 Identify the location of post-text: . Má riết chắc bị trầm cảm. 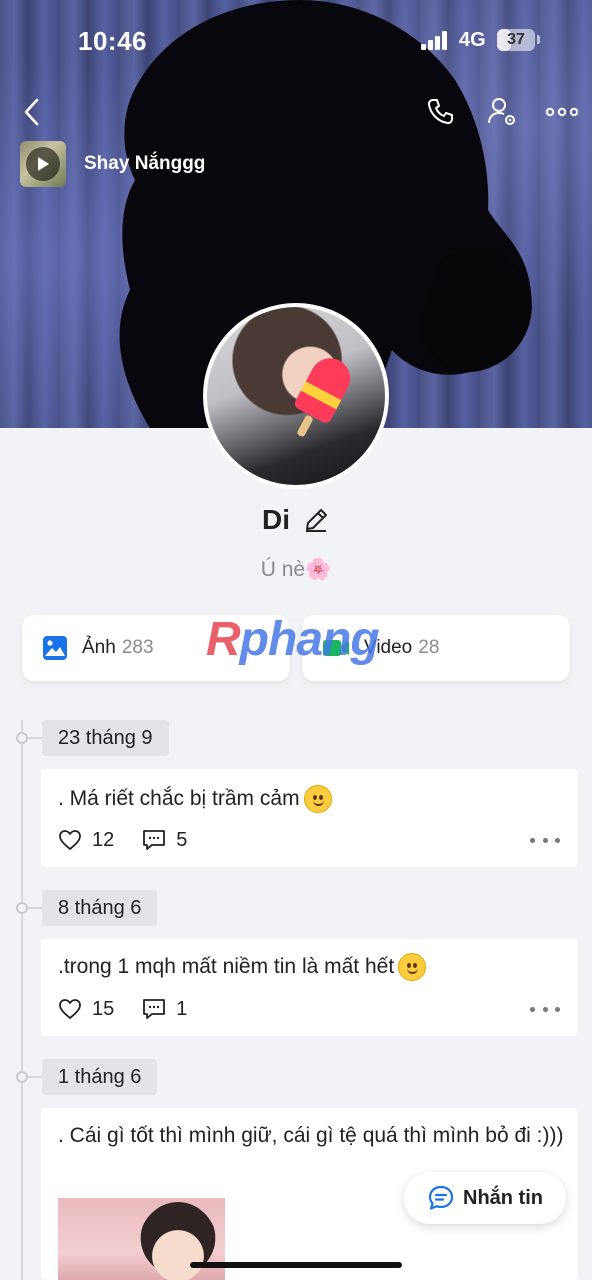
(195, 799).